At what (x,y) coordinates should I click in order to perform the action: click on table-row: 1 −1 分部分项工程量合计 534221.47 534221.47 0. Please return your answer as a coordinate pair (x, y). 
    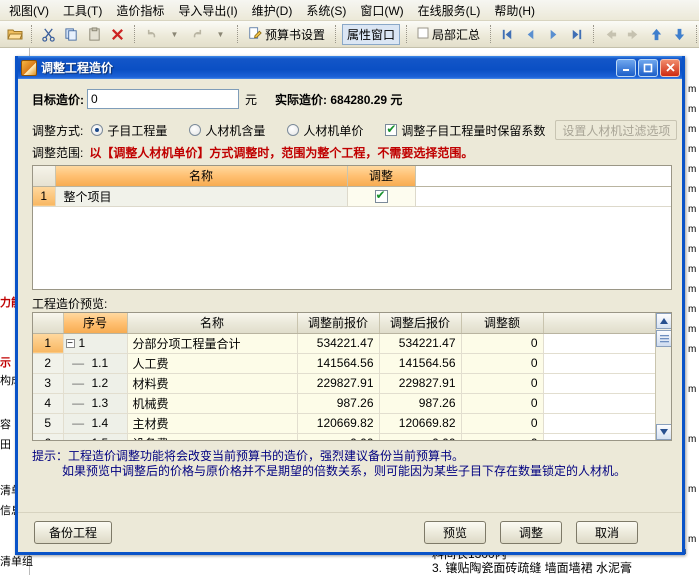
    Looking at the image, I should click on (344, 343).